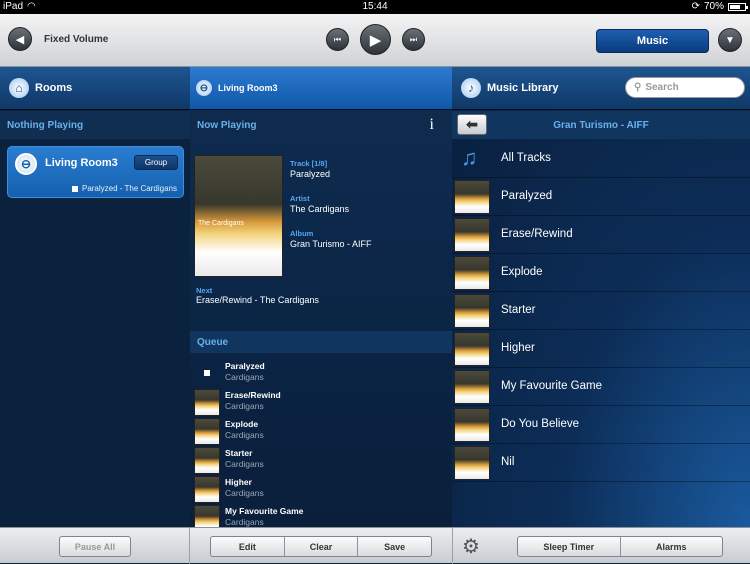 The height and width of the screenshot is (564, 750). Describe the element at coordinates (413, 39) in the screenshot. I see `next-button: ⏭` at that location.